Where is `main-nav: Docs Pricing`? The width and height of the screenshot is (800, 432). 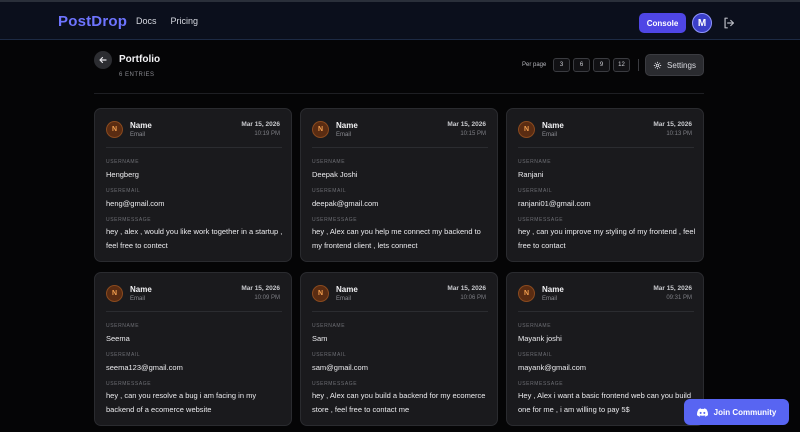
main-nav: Docs Pricing is located at coordinates (167, 21).